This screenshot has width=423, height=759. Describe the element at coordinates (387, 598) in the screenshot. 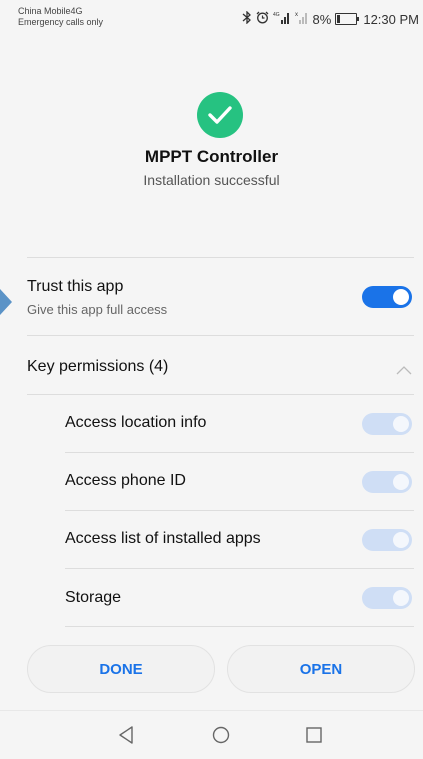

I see `permission-toggle-storage` at that location.